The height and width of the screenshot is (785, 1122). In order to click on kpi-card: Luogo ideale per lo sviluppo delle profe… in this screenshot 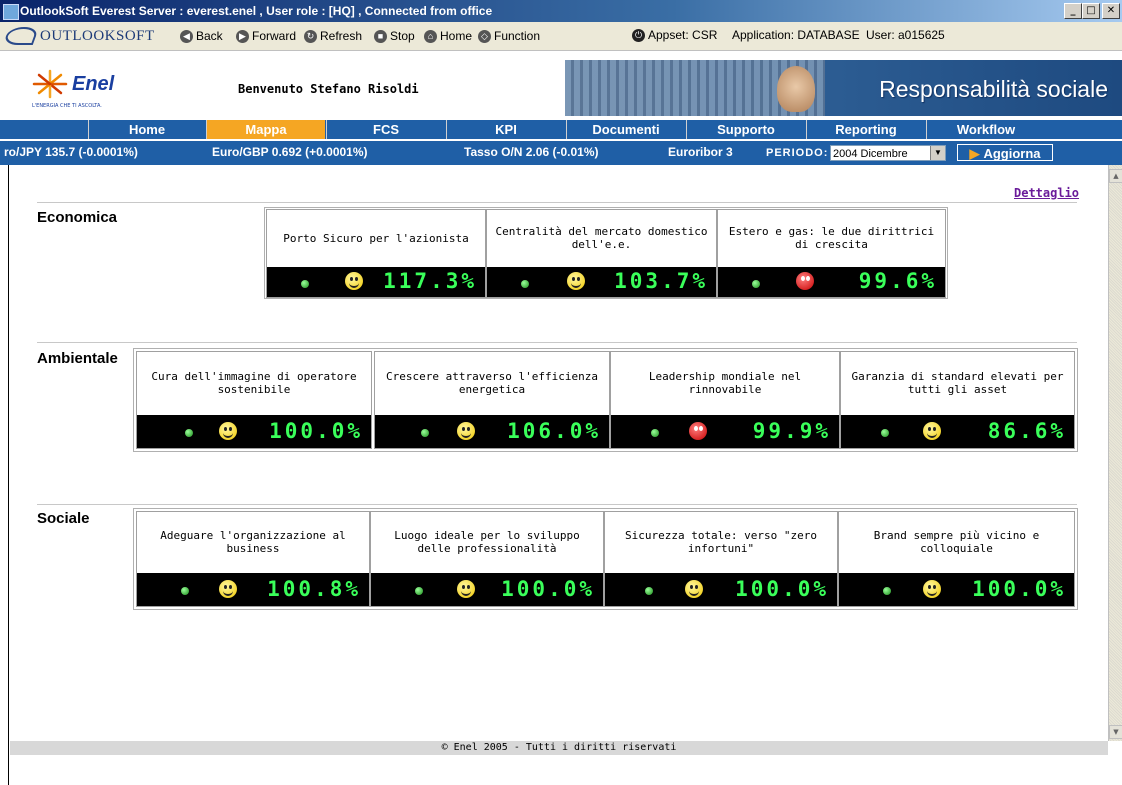, I will do `click(487, 559)`.